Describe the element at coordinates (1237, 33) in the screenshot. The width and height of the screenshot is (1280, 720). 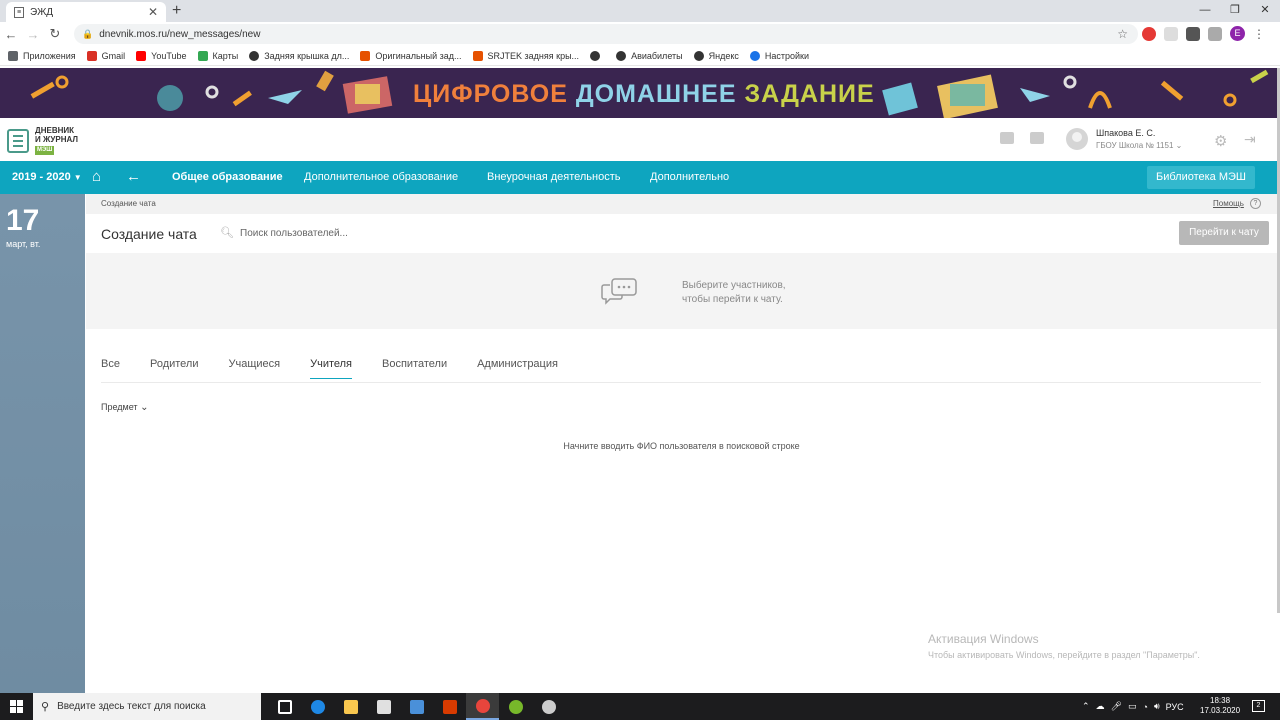
I see `profile-avatar: E` at that location.